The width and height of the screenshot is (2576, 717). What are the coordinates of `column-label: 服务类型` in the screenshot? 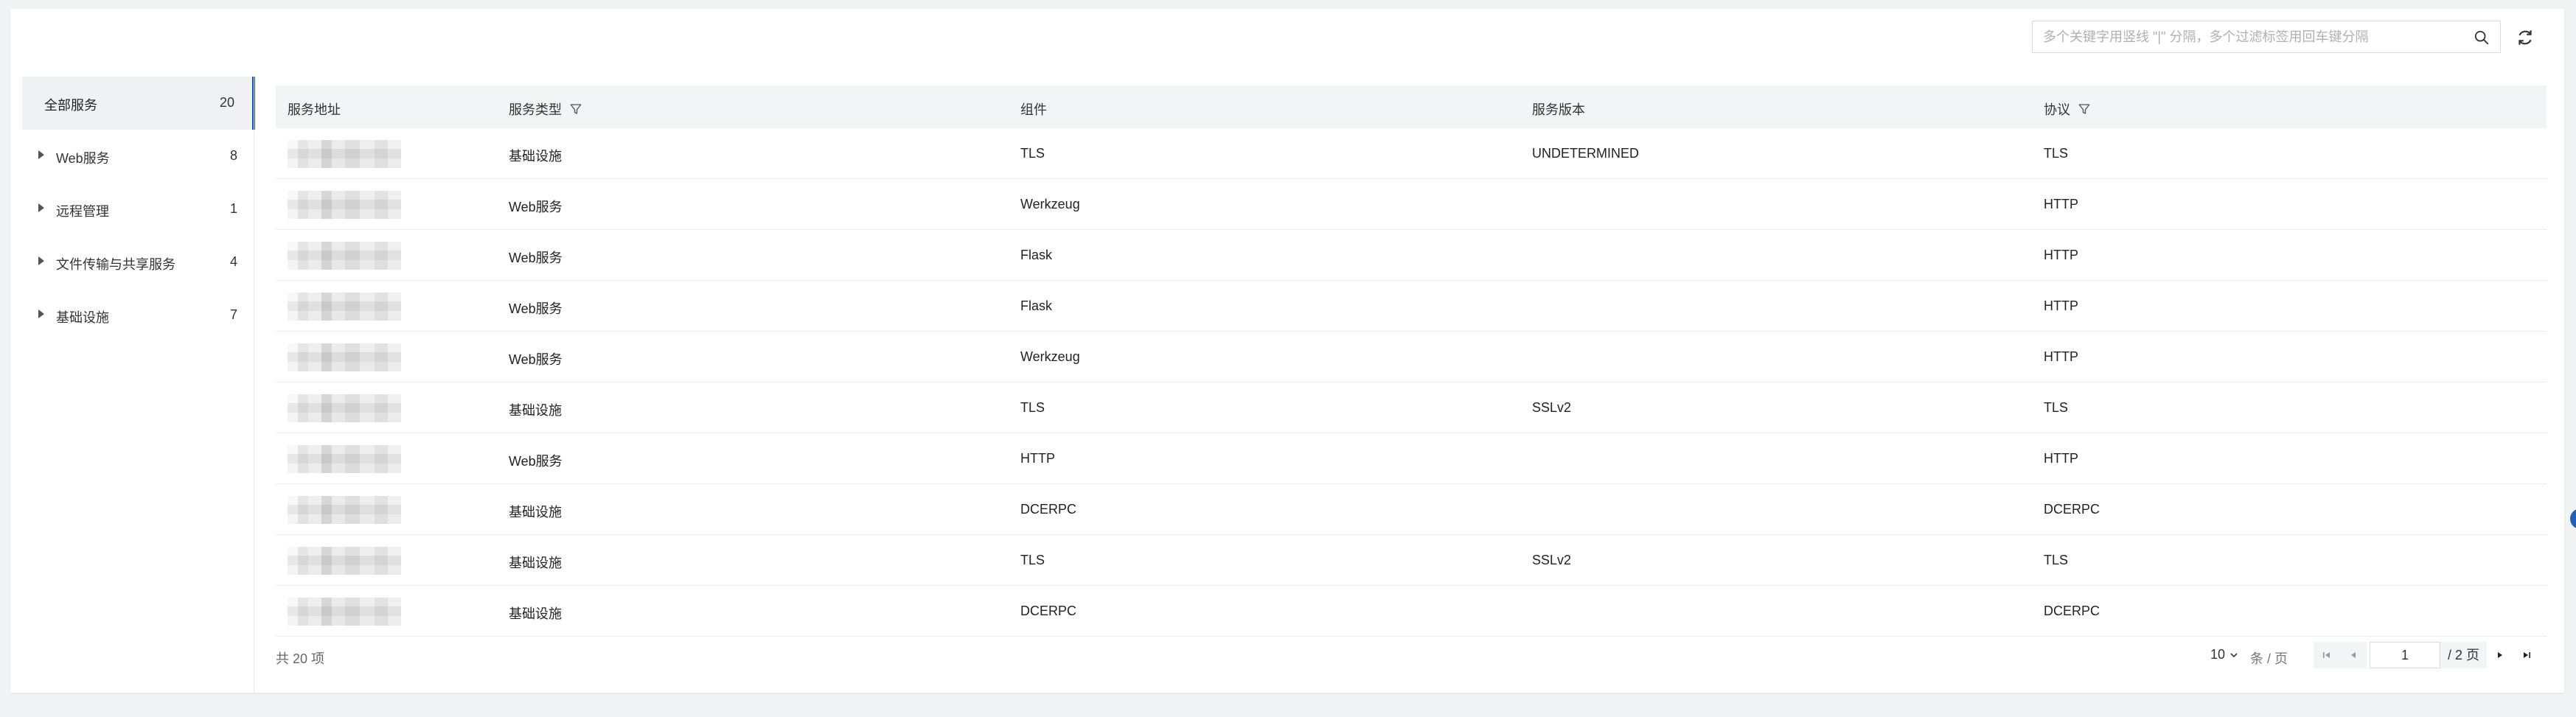 It's located at (536, 110).